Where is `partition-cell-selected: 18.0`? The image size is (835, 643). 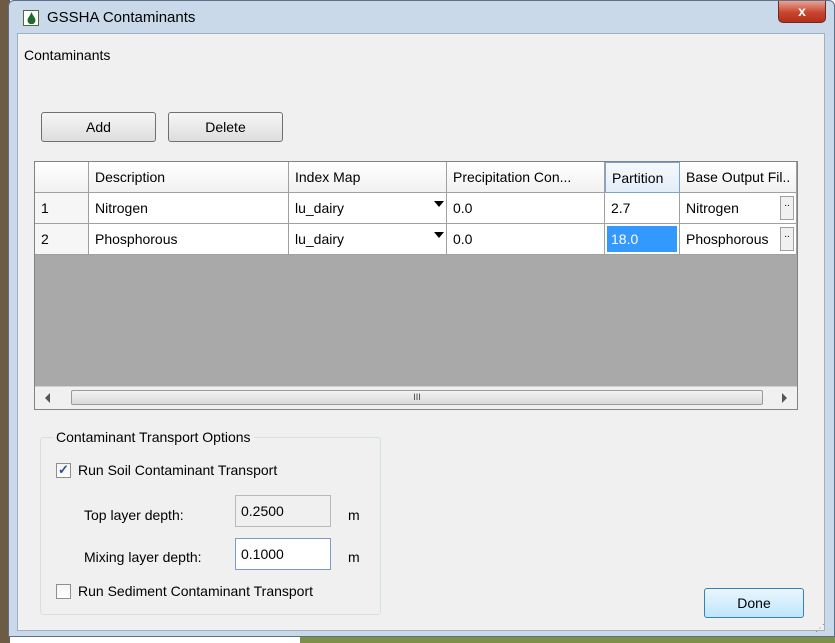
partition-cell-selected: 18.0 is located at coordinates (642, 239).